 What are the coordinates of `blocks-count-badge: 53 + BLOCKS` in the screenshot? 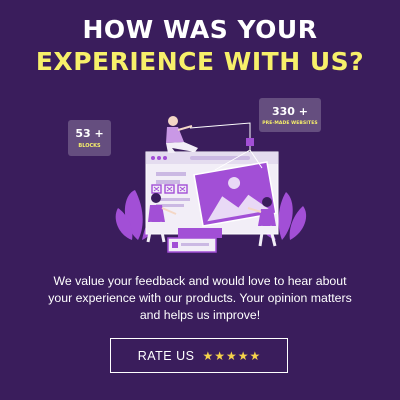 It's located at (89, 138).